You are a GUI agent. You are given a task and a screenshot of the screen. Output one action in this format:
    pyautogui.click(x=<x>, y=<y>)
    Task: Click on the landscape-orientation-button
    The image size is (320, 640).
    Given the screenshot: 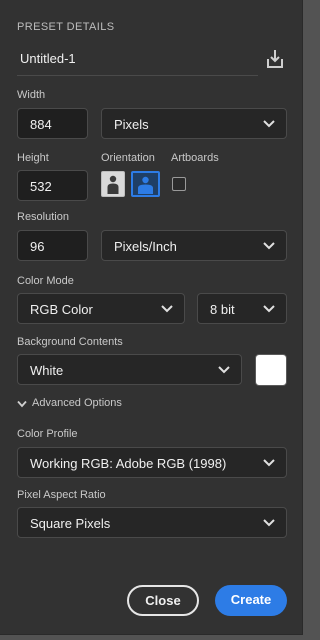 What is the action you would take?
    pyautogui.click(x=145, y=184)
    